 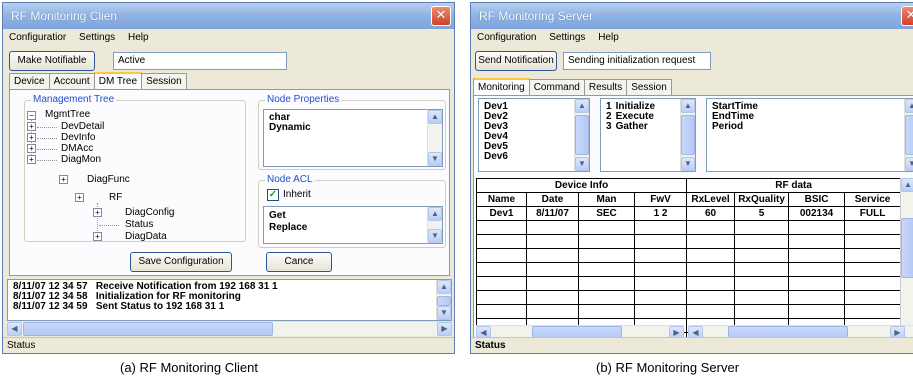 What do you see at coordinates (78, 138) in the screenshot?
I see `tree-node-devinfo: DevInfo` at bounding box center [78, 138].